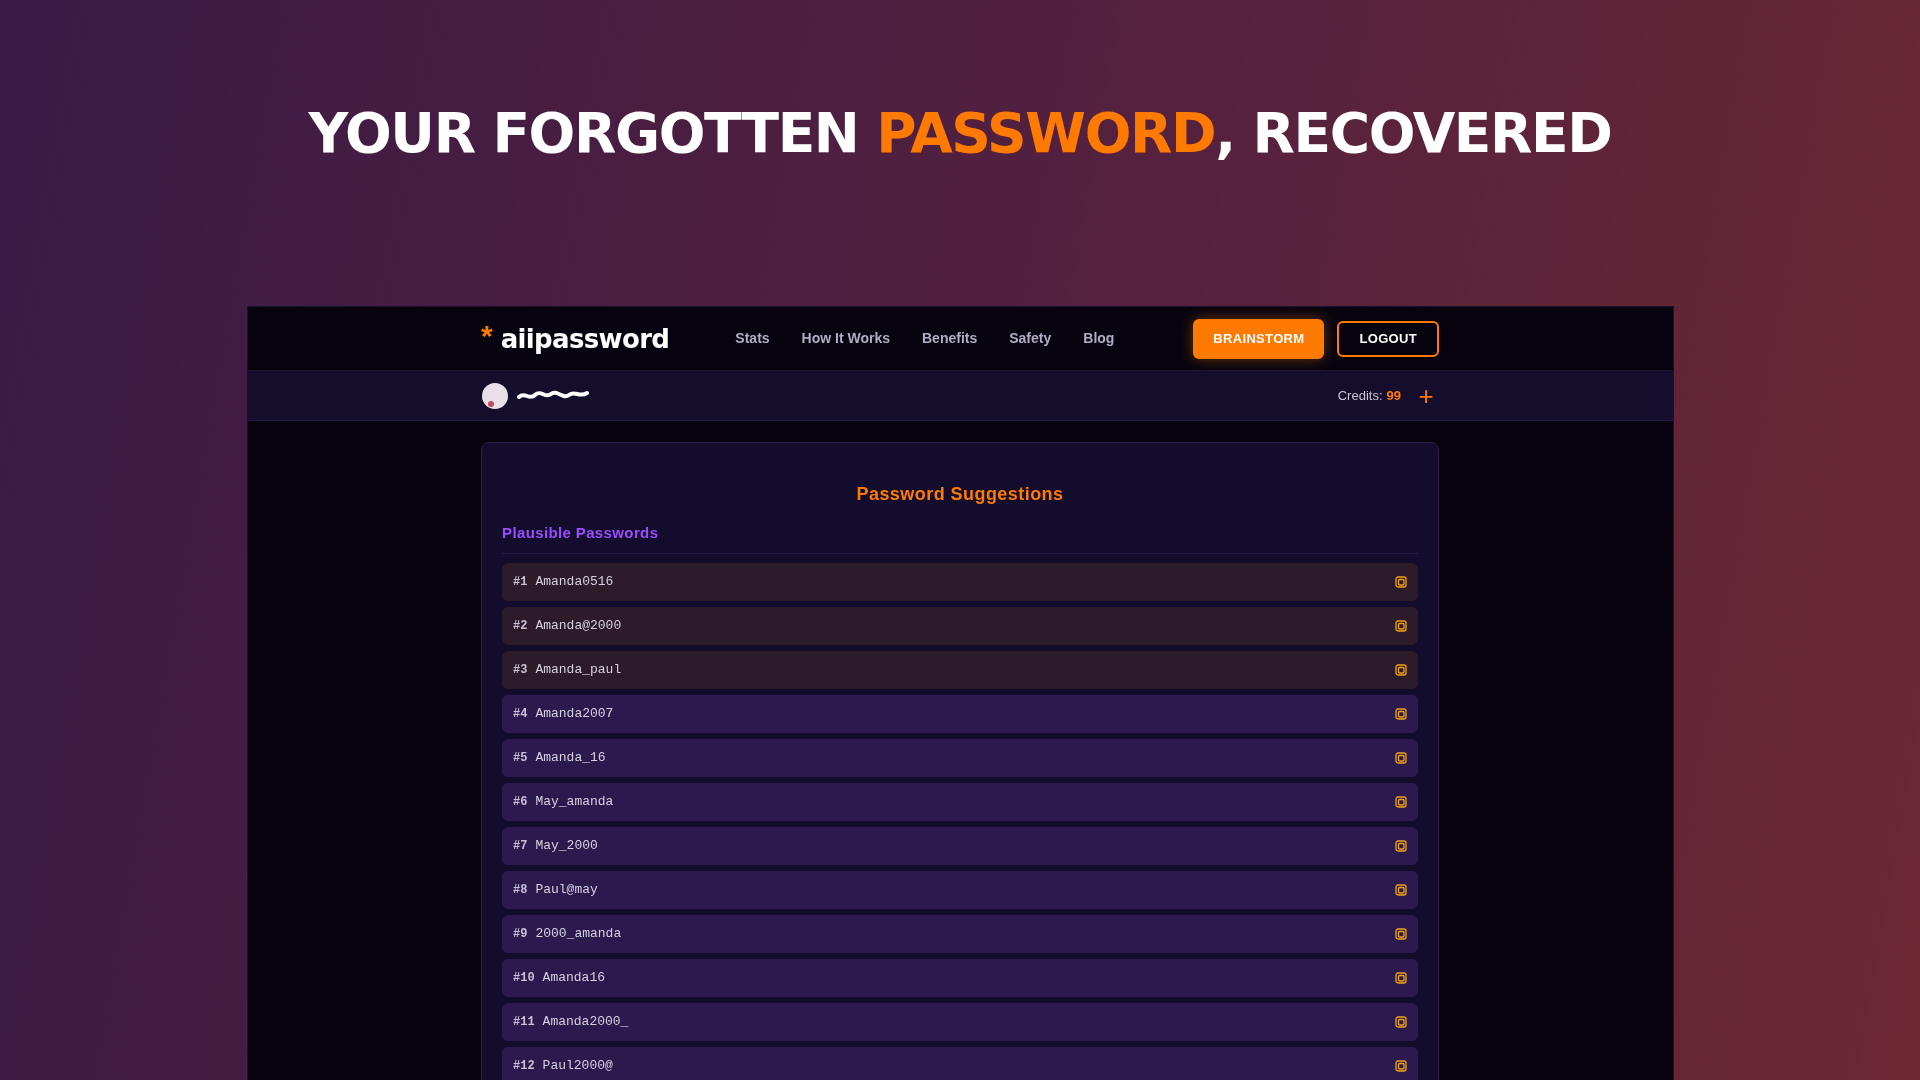 The image size is (1920, 1080). Describe the element at coordinates (960, 845) in the screenshot. I see `password-row: #7 May_2000` at that location.